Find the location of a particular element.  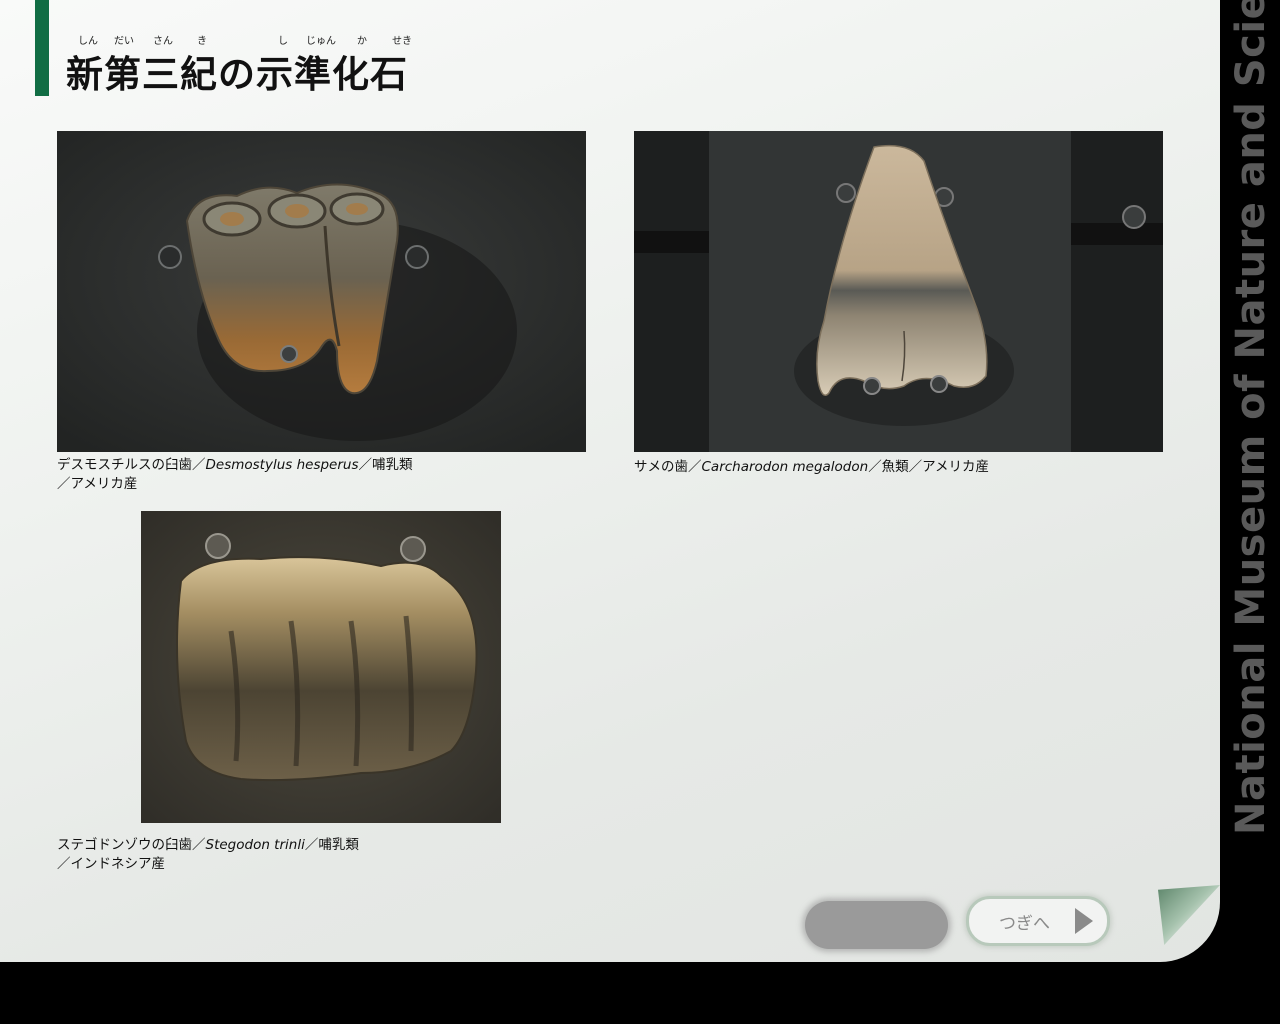

caption-stegodon: ステゴドンゾウの臼歯／Stegodon trinli／哺乳類 ／インドネシア産 is located at coordinates (208, 855).